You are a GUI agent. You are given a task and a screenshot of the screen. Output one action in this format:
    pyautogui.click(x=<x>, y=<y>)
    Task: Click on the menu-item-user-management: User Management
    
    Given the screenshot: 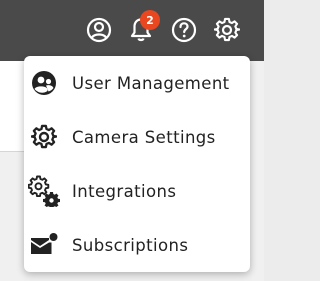 What is the action you would take?
    pyautogui.click(x=137, y=83)
    